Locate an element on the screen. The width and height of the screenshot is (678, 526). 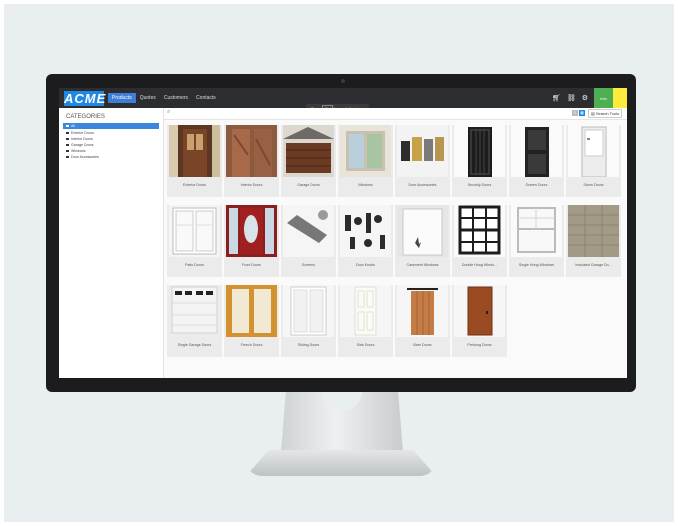
product-label: Single Garage Doors is located at coordinates (194, 345).